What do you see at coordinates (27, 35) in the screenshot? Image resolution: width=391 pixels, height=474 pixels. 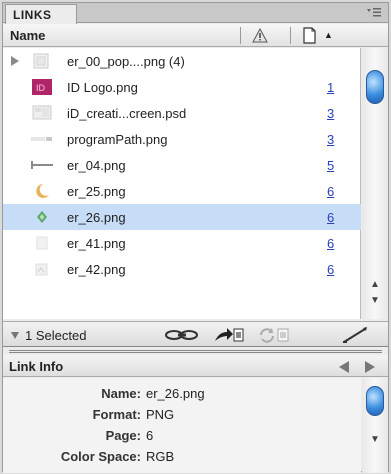 I see `column-name: Name` at bounding box center [27, 35].